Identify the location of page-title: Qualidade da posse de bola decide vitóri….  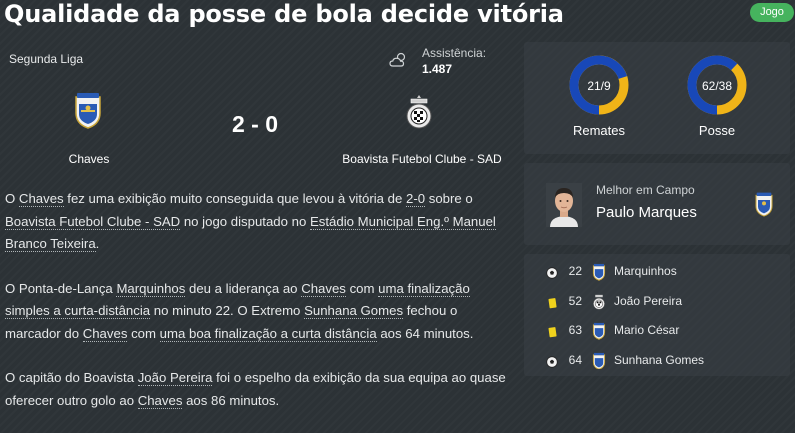
(284, 14).